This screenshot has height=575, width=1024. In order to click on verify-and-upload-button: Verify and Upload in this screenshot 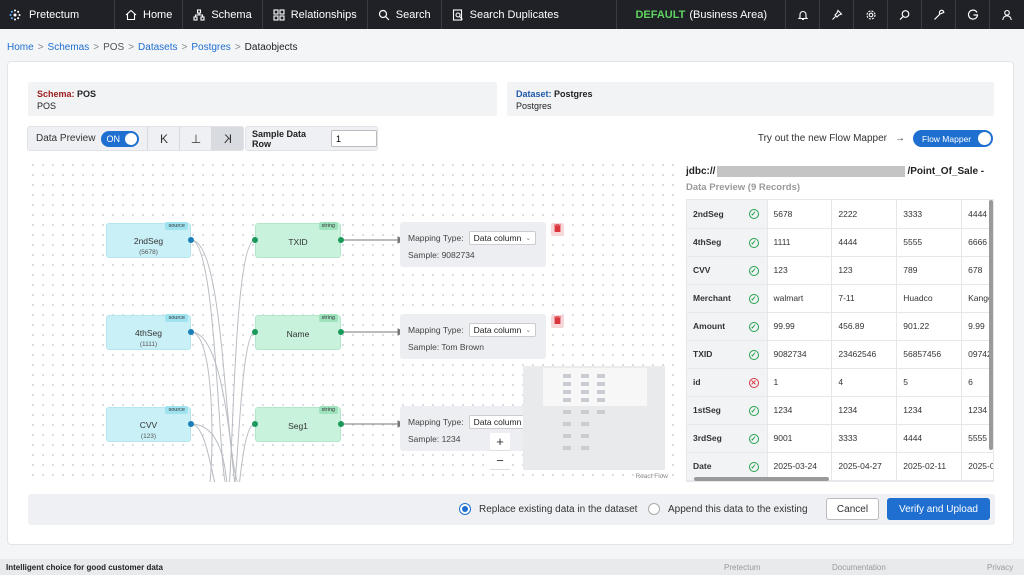, I will do `click(938, 509)`.